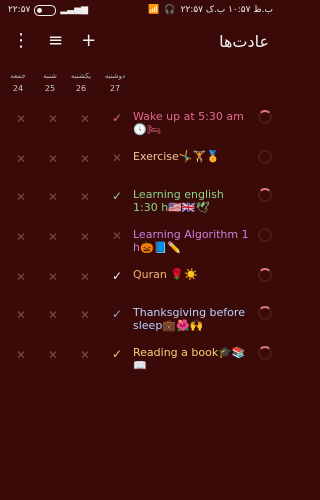  I want to click on more-vert-icon: ⋮, so click(21, 41).